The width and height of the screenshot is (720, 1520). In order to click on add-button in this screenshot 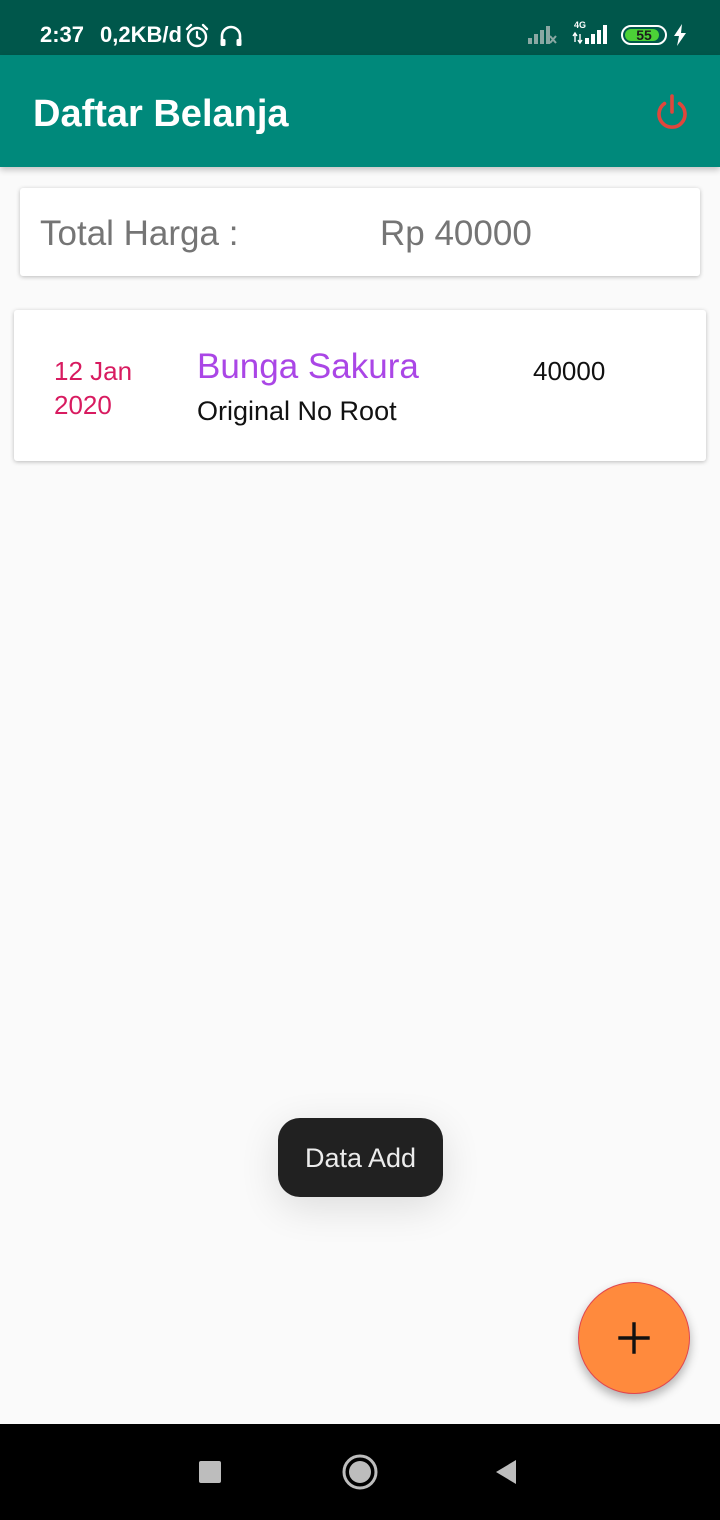, I will do `click(634, 1338)`.